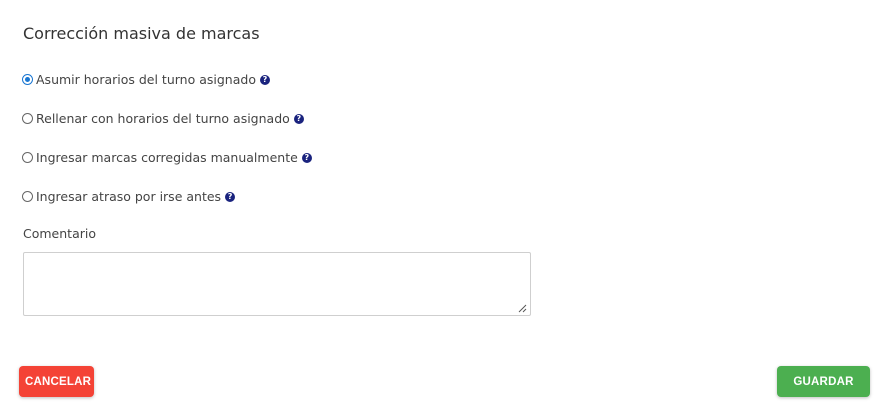  Describe the element at coordinates (27, 196) in the screenshot. I see `radio-early-leave-delay` at that location.